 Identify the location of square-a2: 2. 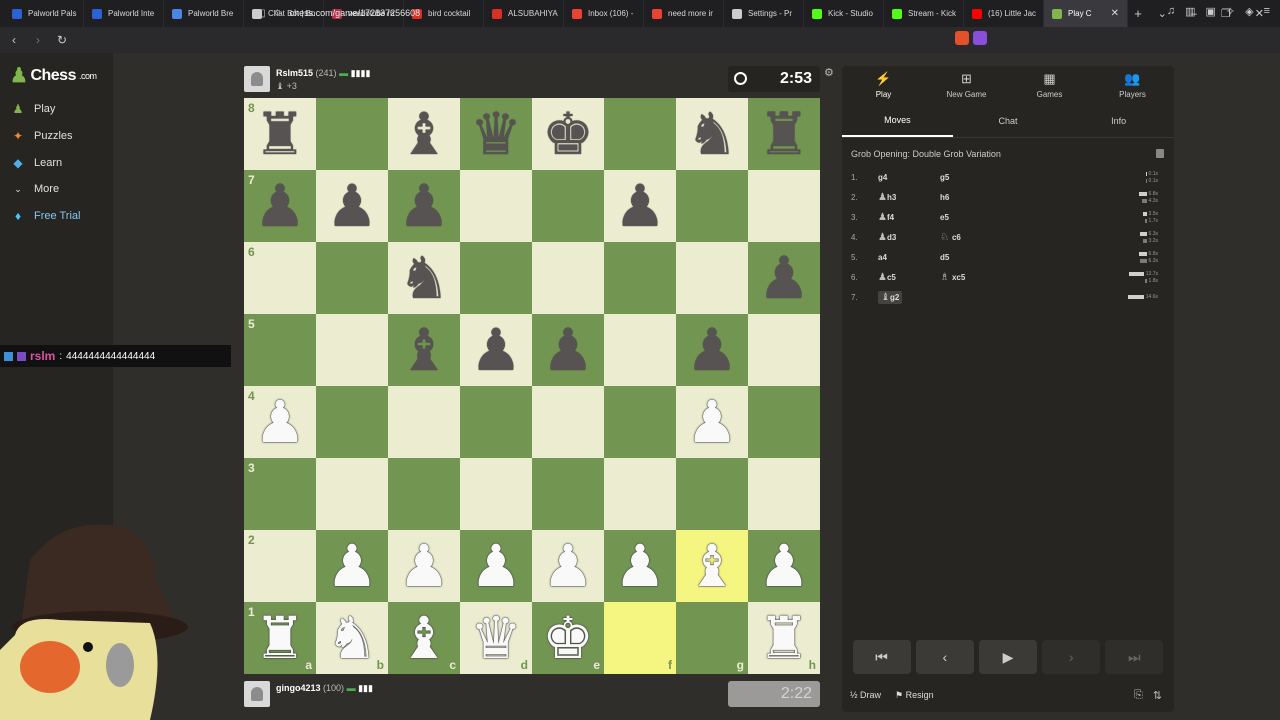
(280, 566).